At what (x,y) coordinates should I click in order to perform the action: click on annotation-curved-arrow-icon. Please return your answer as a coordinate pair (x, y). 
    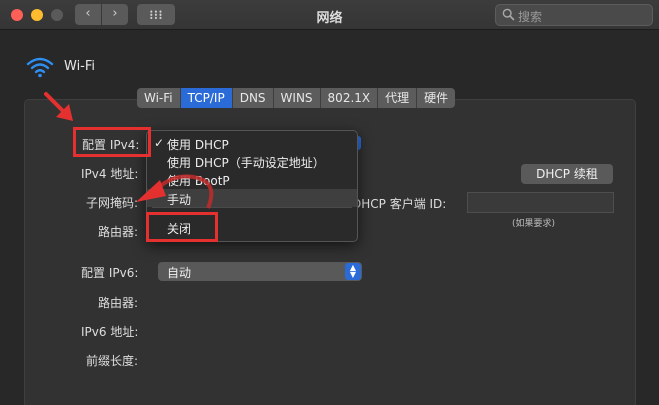
    Looking at the image, I should click on (175, 191).